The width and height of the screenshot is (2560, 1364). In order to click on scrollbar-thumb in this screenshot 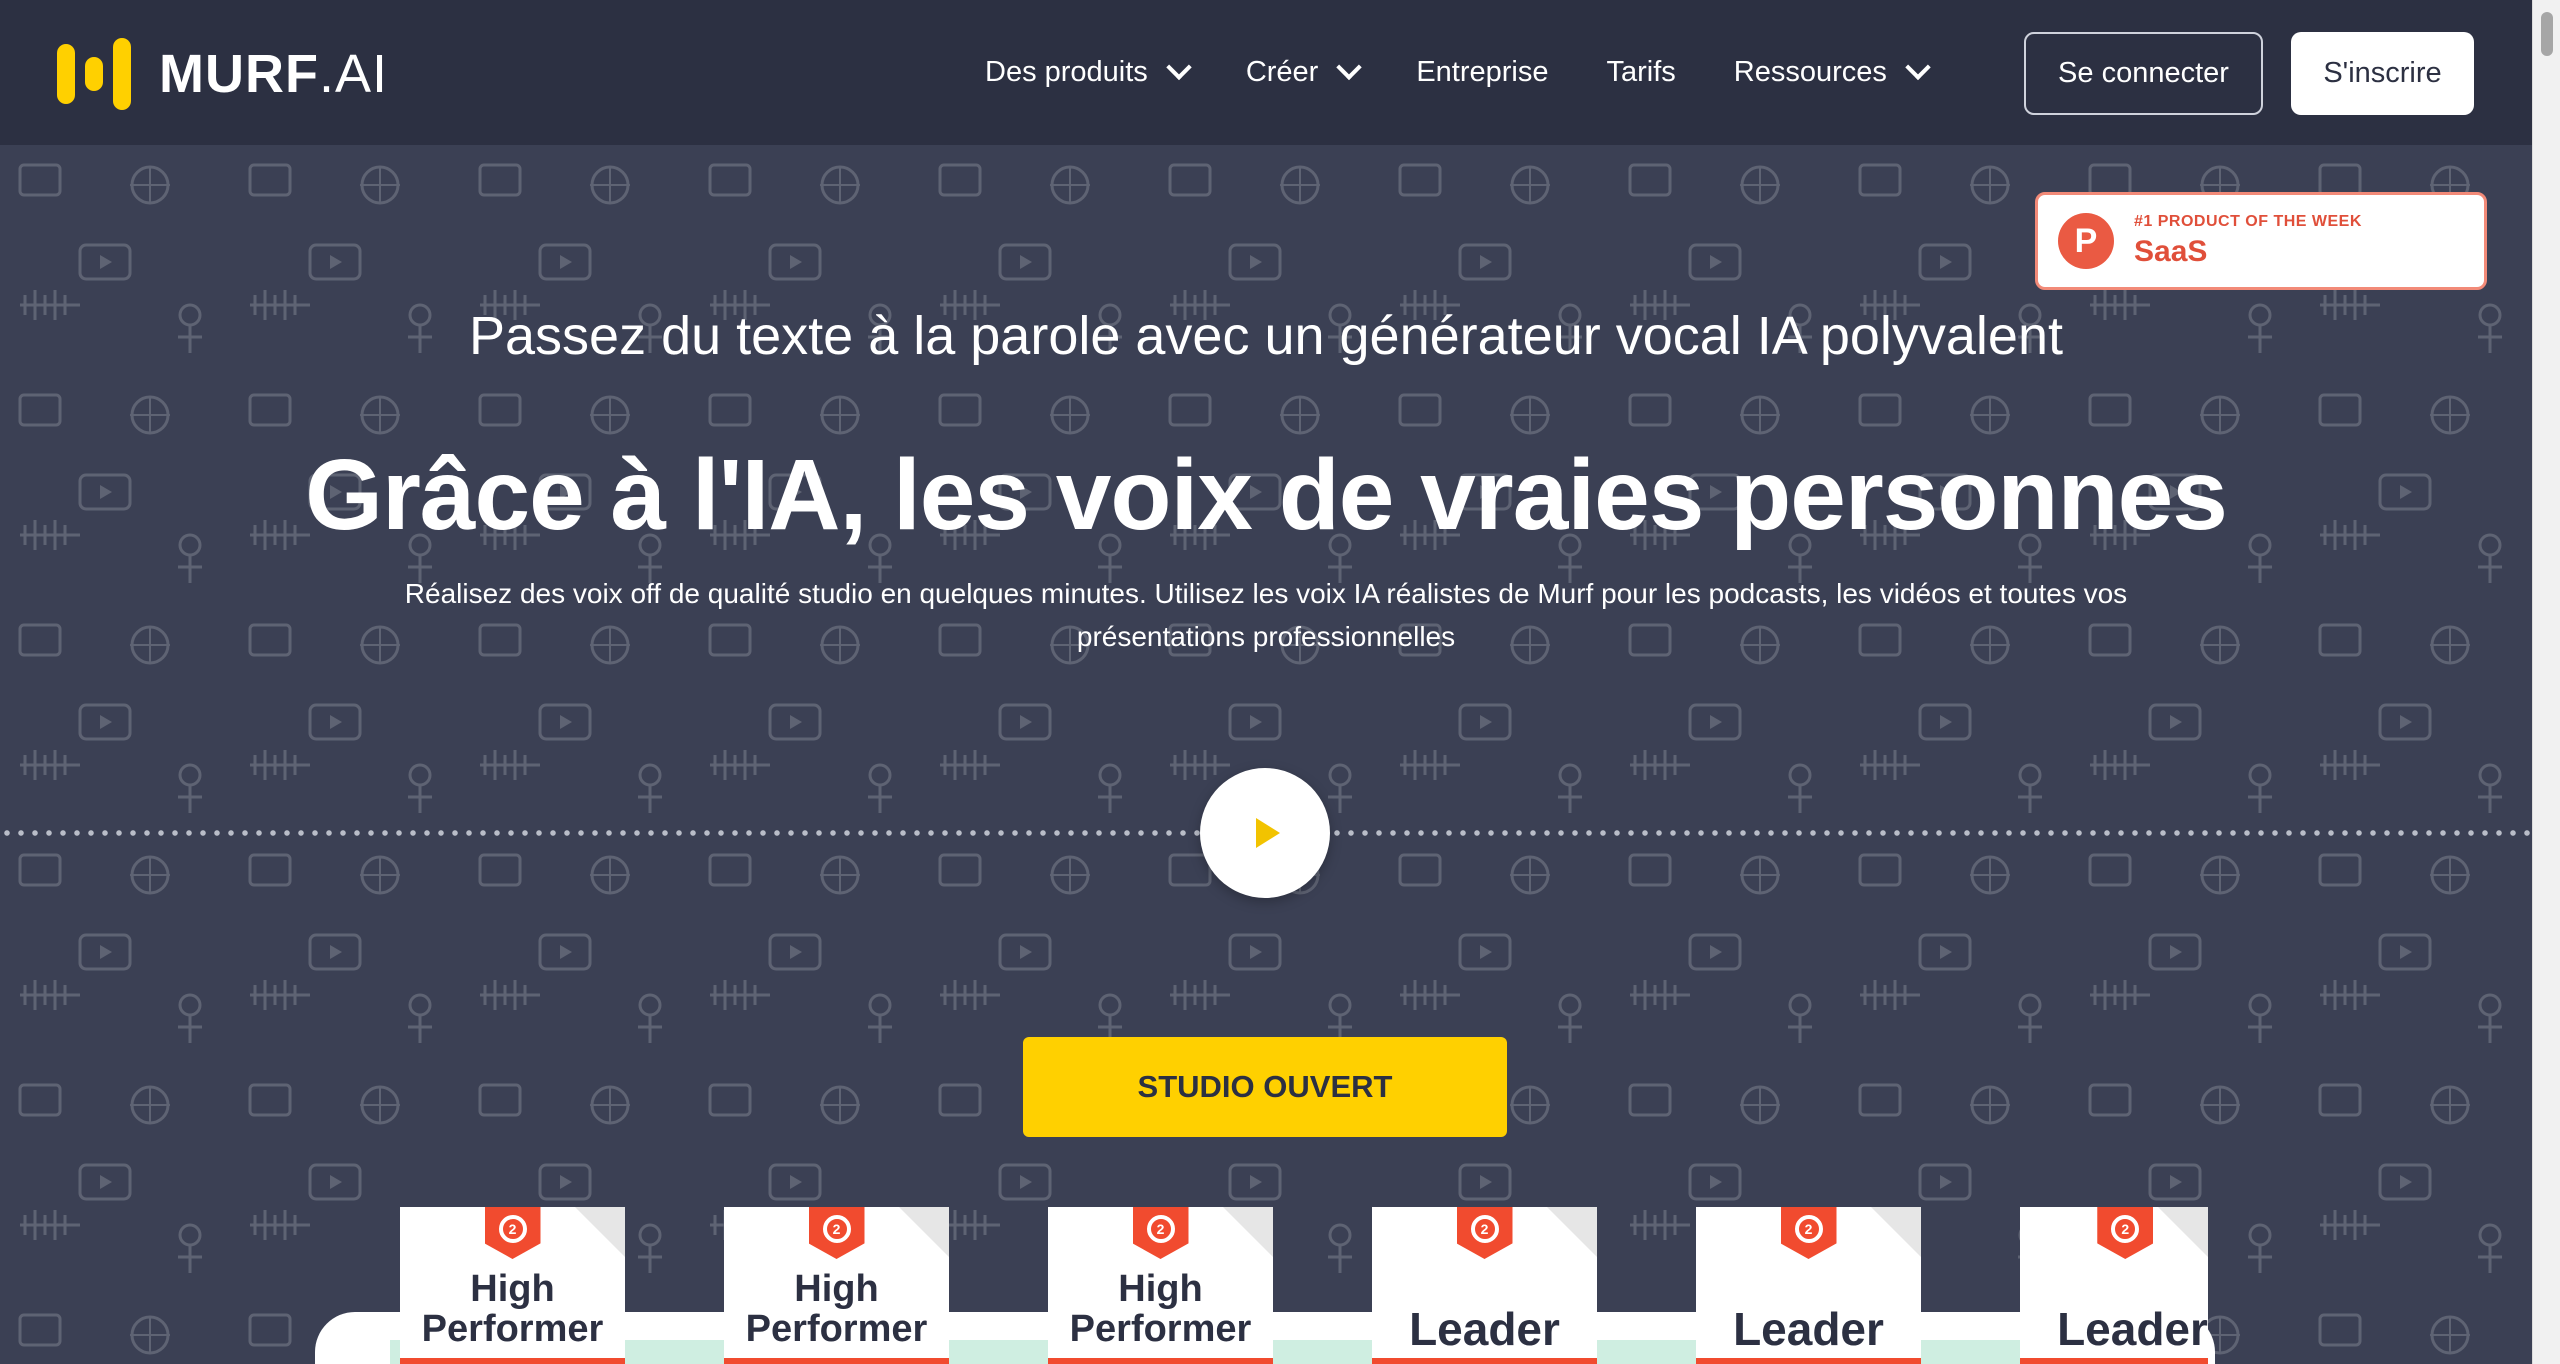, I will do `click(2547, 34)`.